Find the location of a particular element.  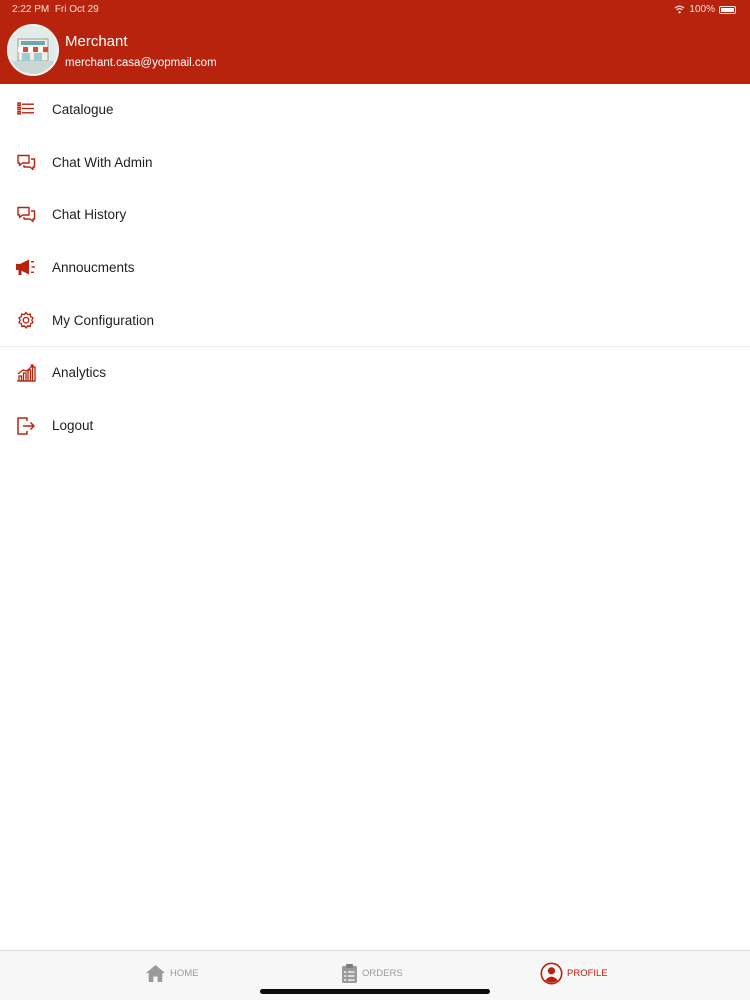

menu-item-chat-with-admin: Chat With Admin is located at coordinates (375, 163).